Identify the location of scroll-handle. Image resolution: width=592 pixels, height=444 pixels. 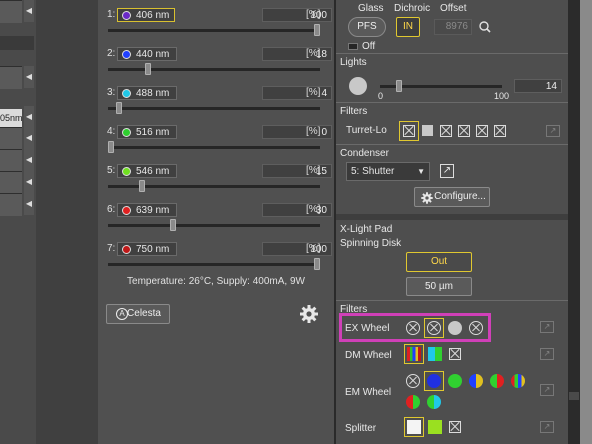
(574, 396).